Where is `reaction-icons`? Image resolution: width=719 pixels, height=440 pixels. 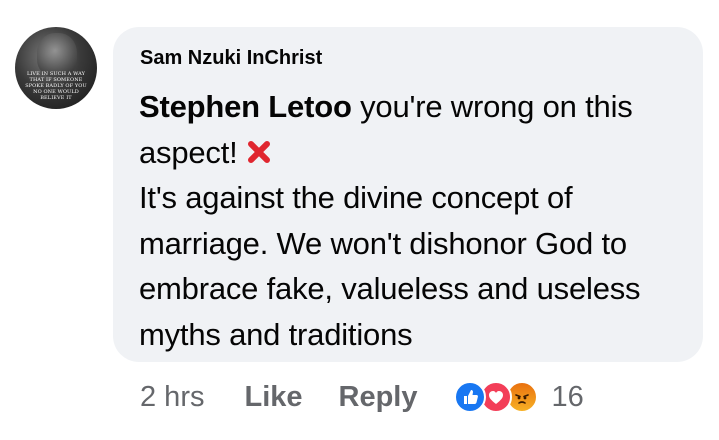 reaction-icons is located at coordinates (497, 397).